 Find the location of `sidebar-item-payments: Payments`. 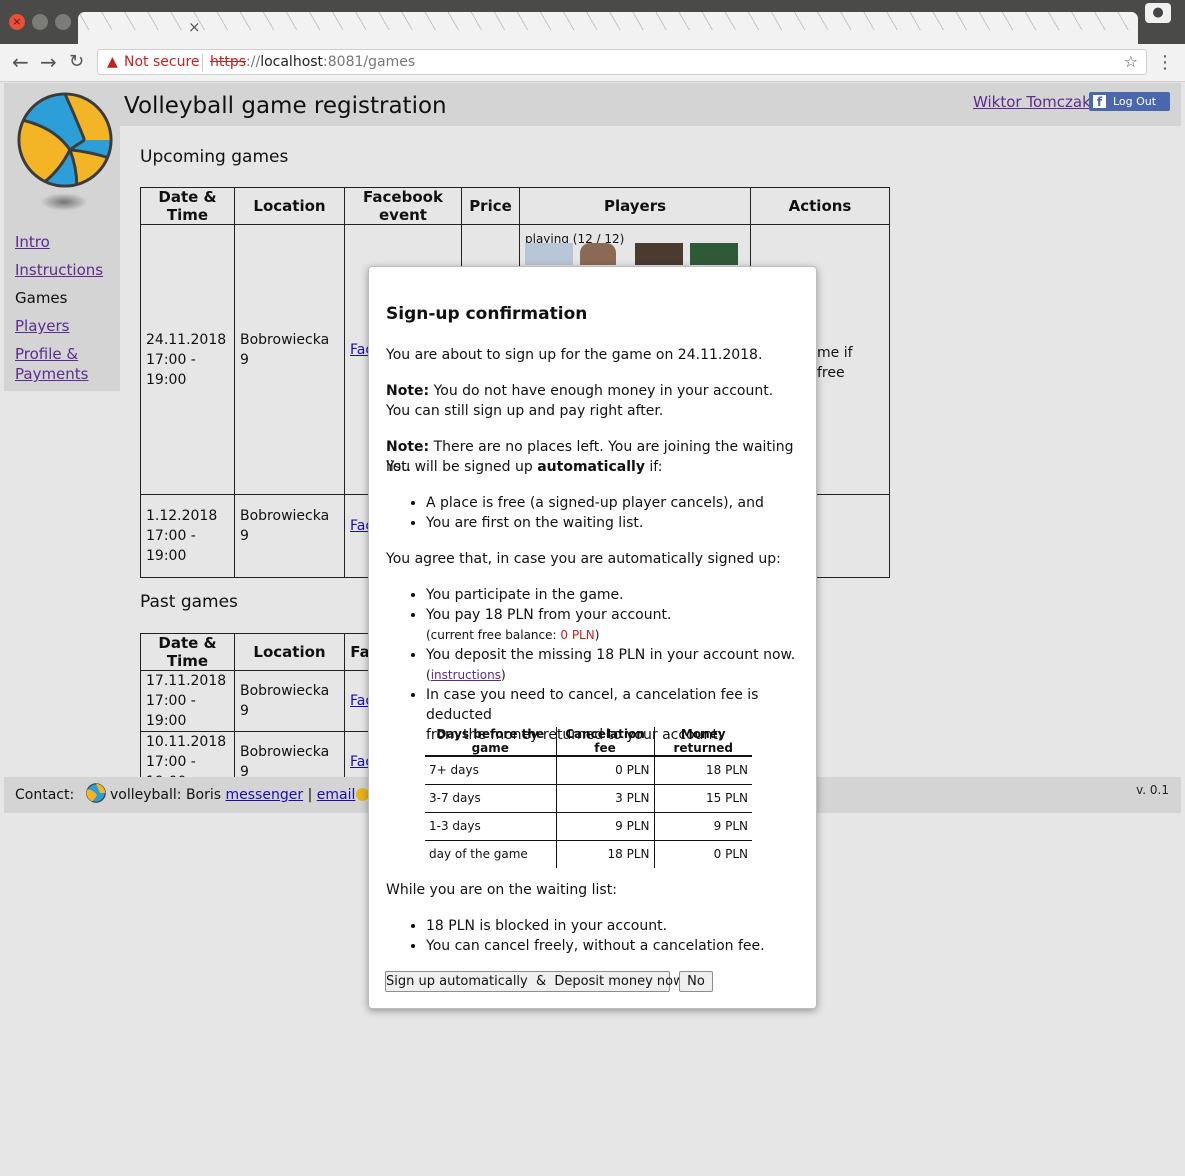

sidebar-item-payments: Payments is located at coordinates (51, 374).